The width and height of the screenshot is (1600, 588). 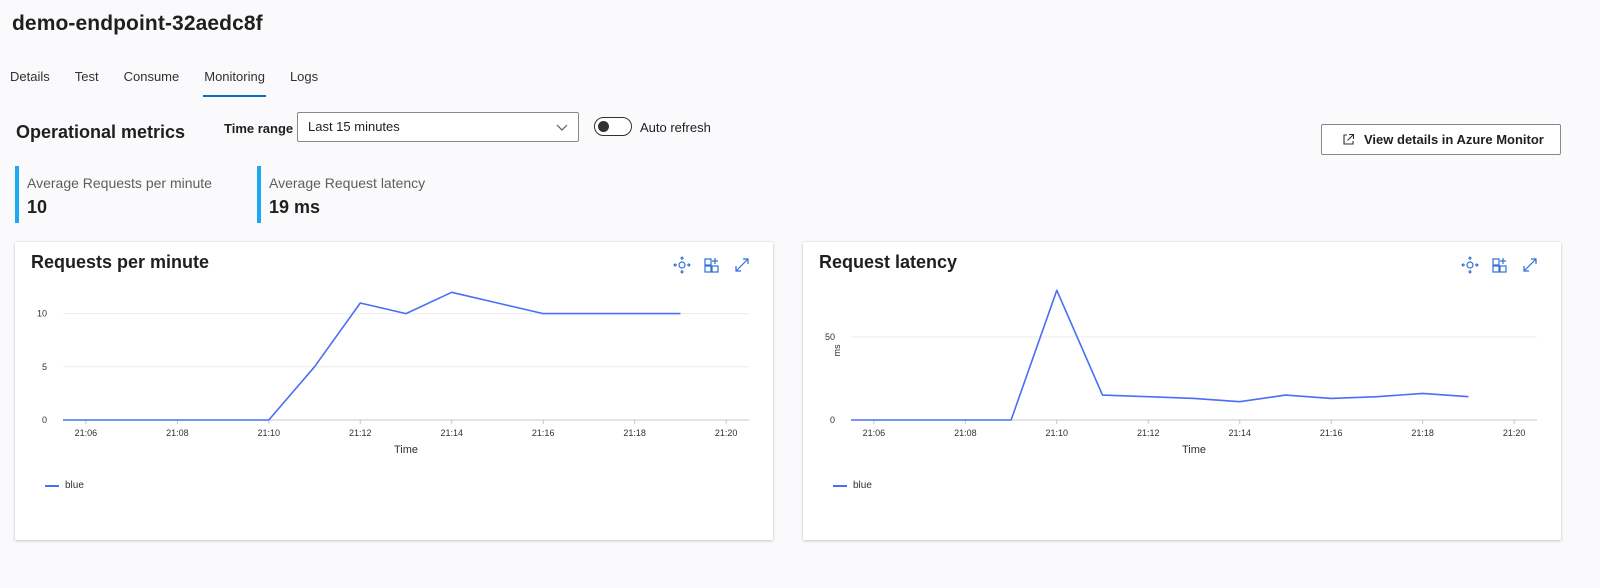 I want to click on external-link-icon, so click(x=1349, y=139).